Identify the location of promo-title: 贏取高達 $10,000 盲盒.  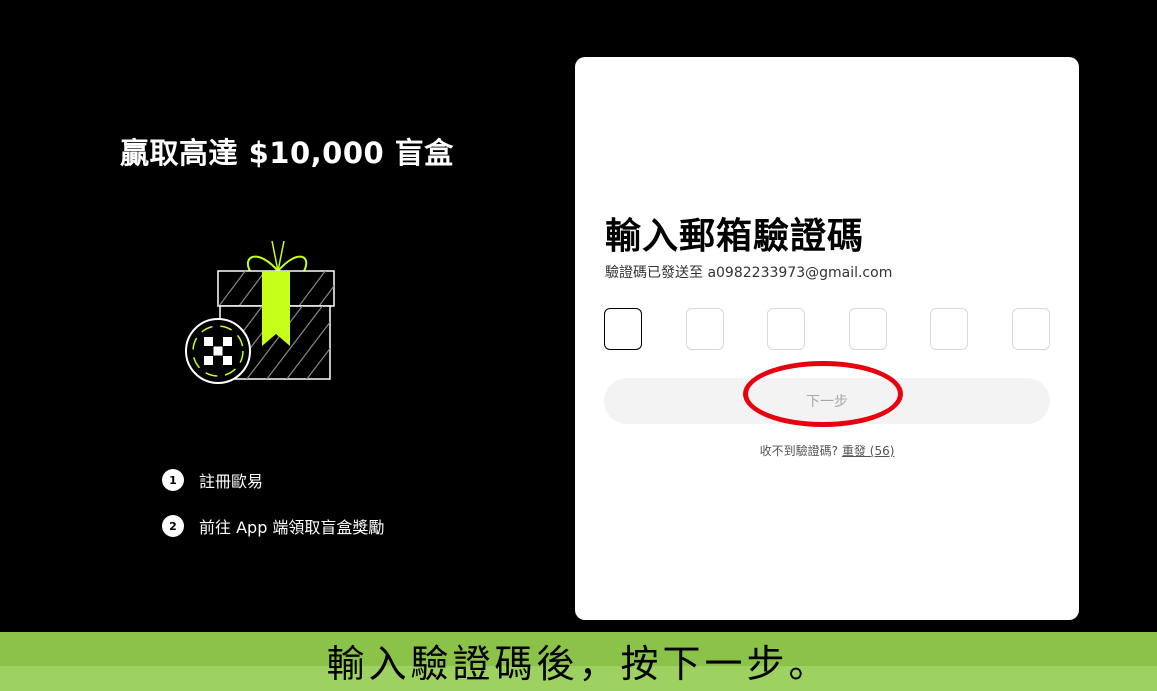
(287, 153).